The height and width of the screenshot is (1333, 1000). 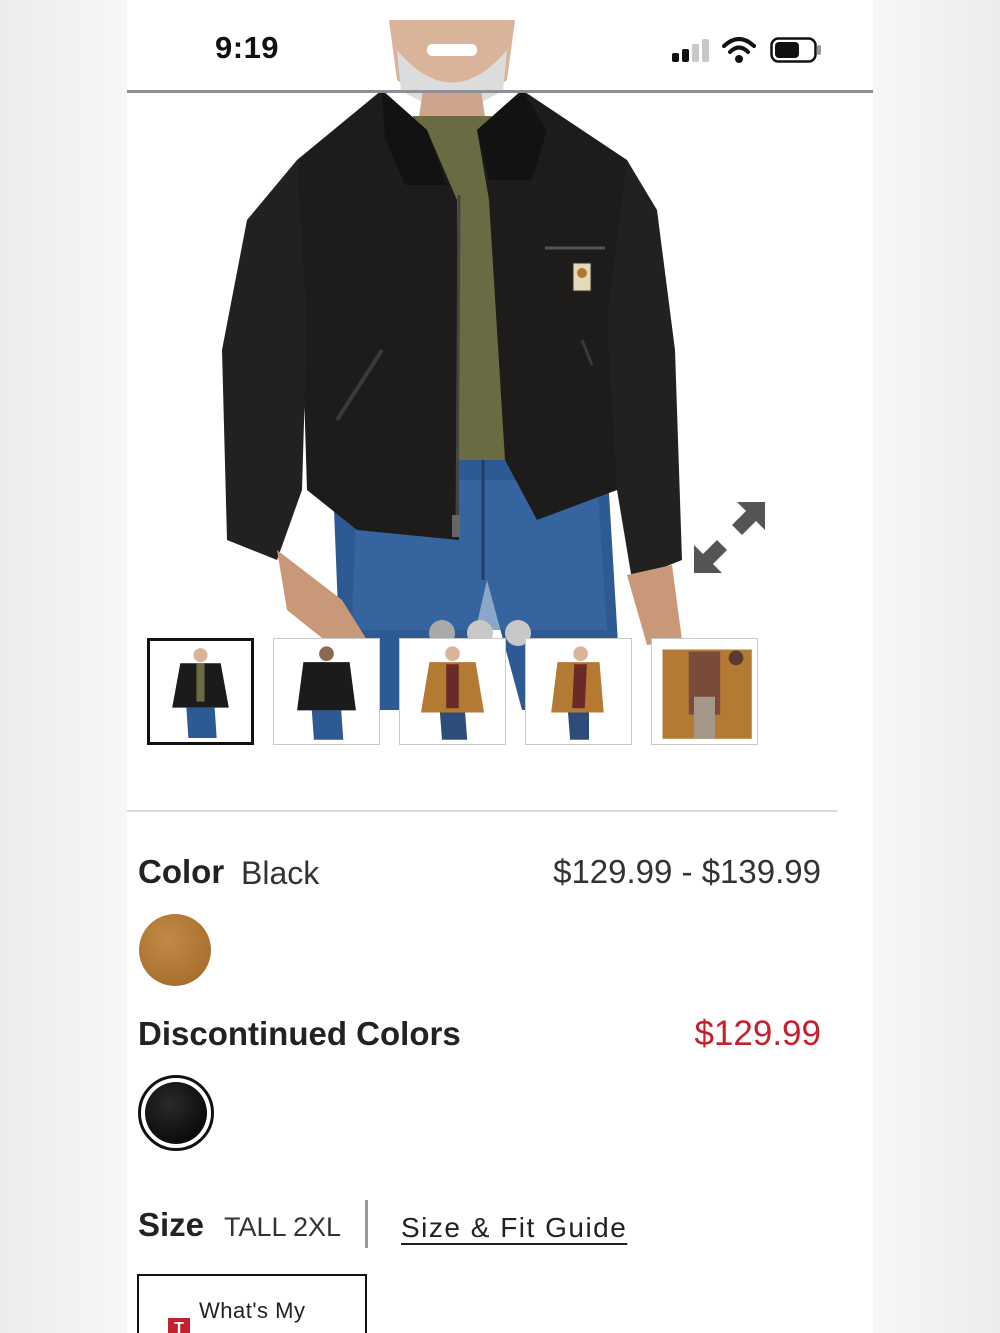 What do you see at coordinates (176, 1113) in the screenshot?
I see `color-swatch-black-selected` at bounding box center [176, 1113].